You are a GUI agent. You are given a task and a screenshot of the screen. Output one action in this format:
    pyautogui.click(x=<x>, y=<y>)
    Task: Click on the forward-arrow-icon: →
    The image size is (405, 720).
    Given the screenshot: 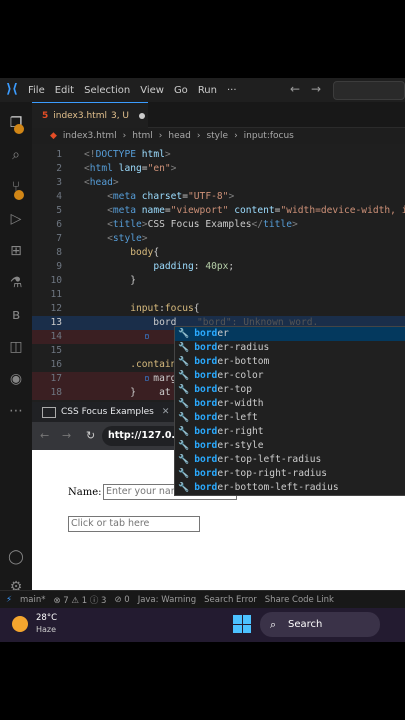 What is the action you would take?
    pyautogui.click(x=316, y=89)
    